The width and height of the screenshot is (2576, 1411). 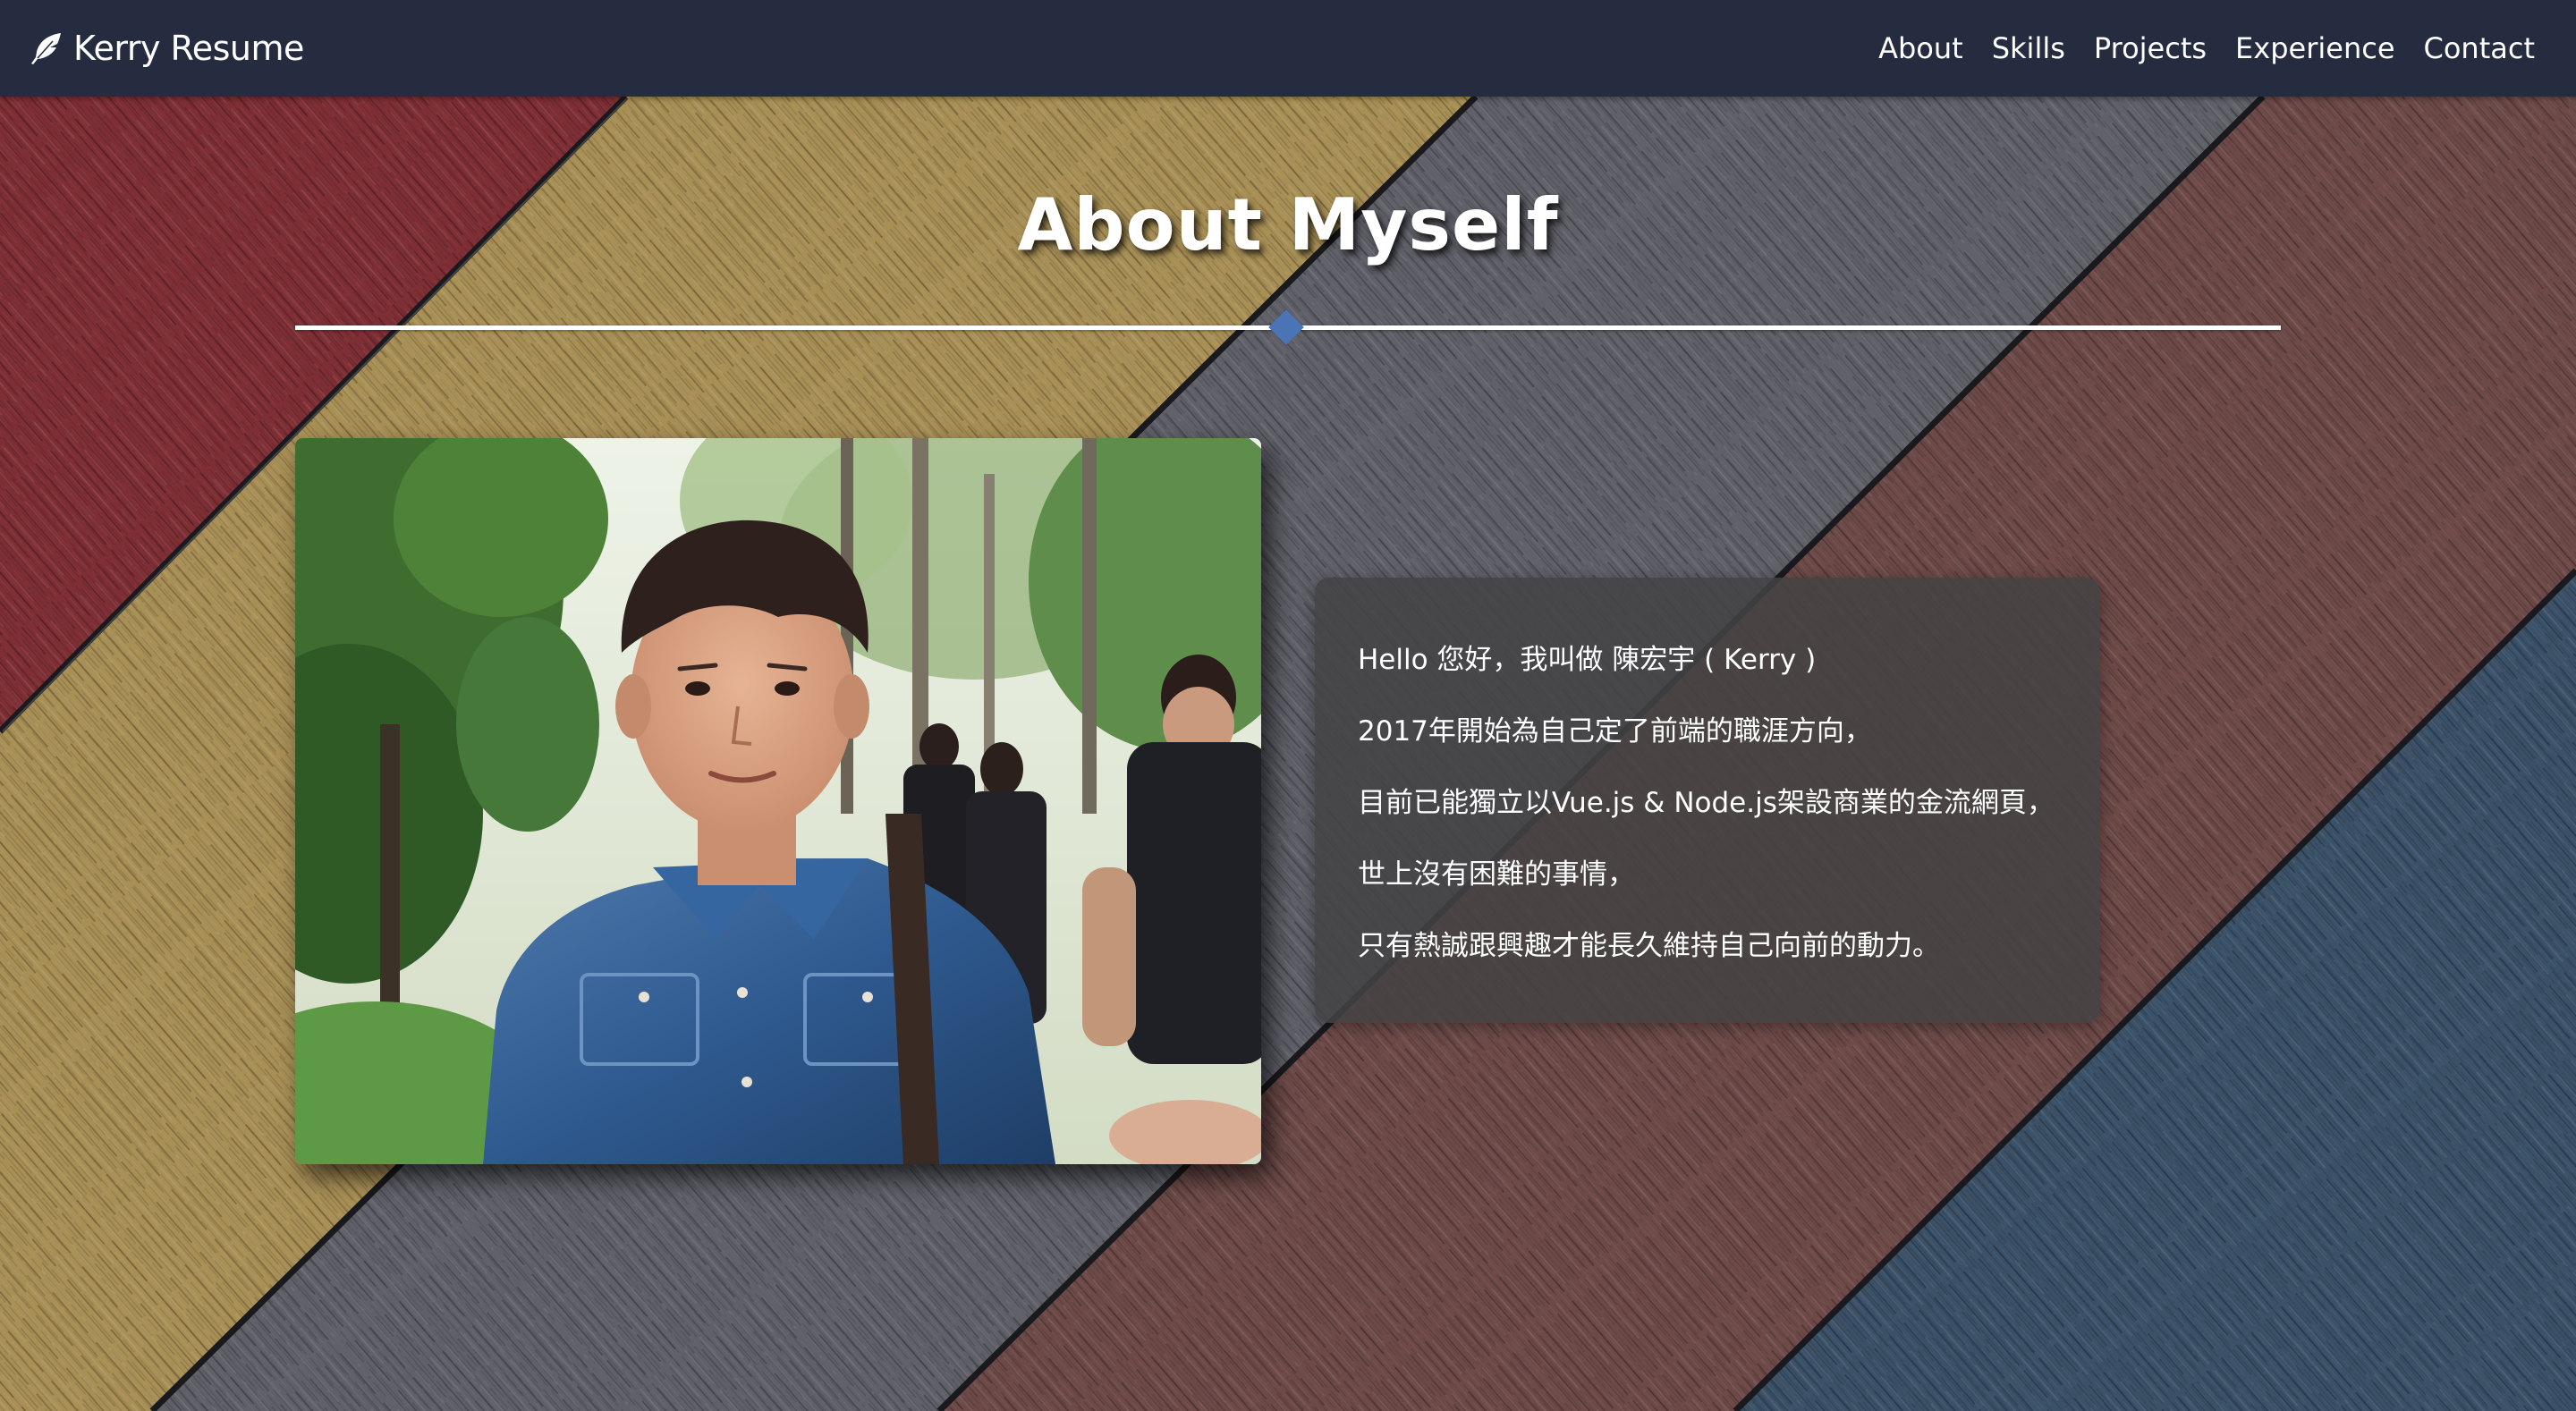 What do you see at coordinates (1288, 224) in the screenshot?
I see `section-title: About Myself` at bounding box center [1288, 224].